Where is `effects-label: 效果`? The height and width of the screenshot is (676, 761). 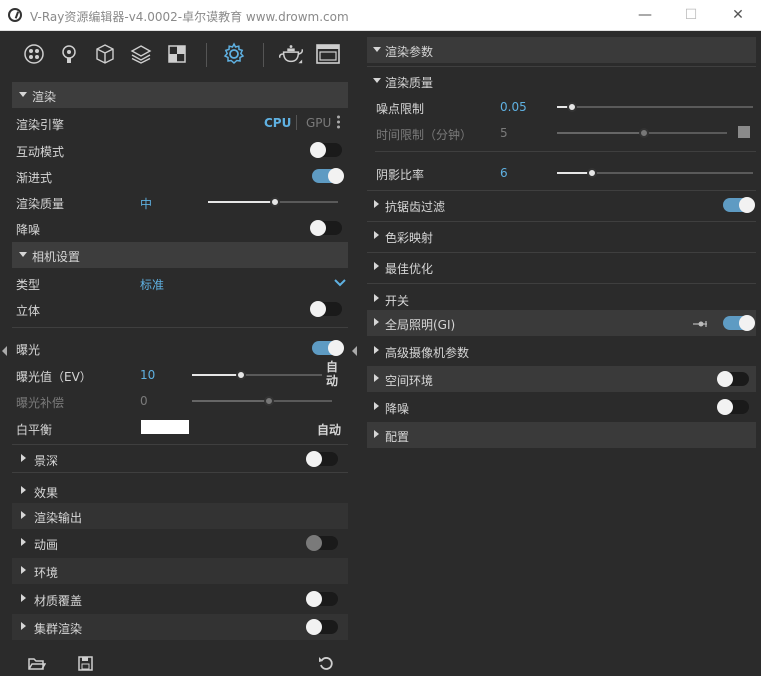
effects-label: 效果 is located at coordinates (46, 493).